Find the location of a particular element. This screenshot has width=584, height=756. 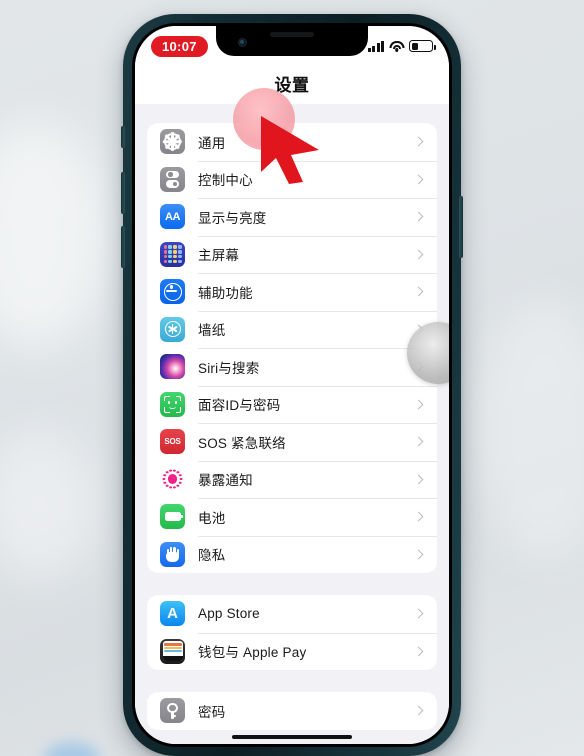

row-label: 辅助功能 is located at coordinates (225, 293).